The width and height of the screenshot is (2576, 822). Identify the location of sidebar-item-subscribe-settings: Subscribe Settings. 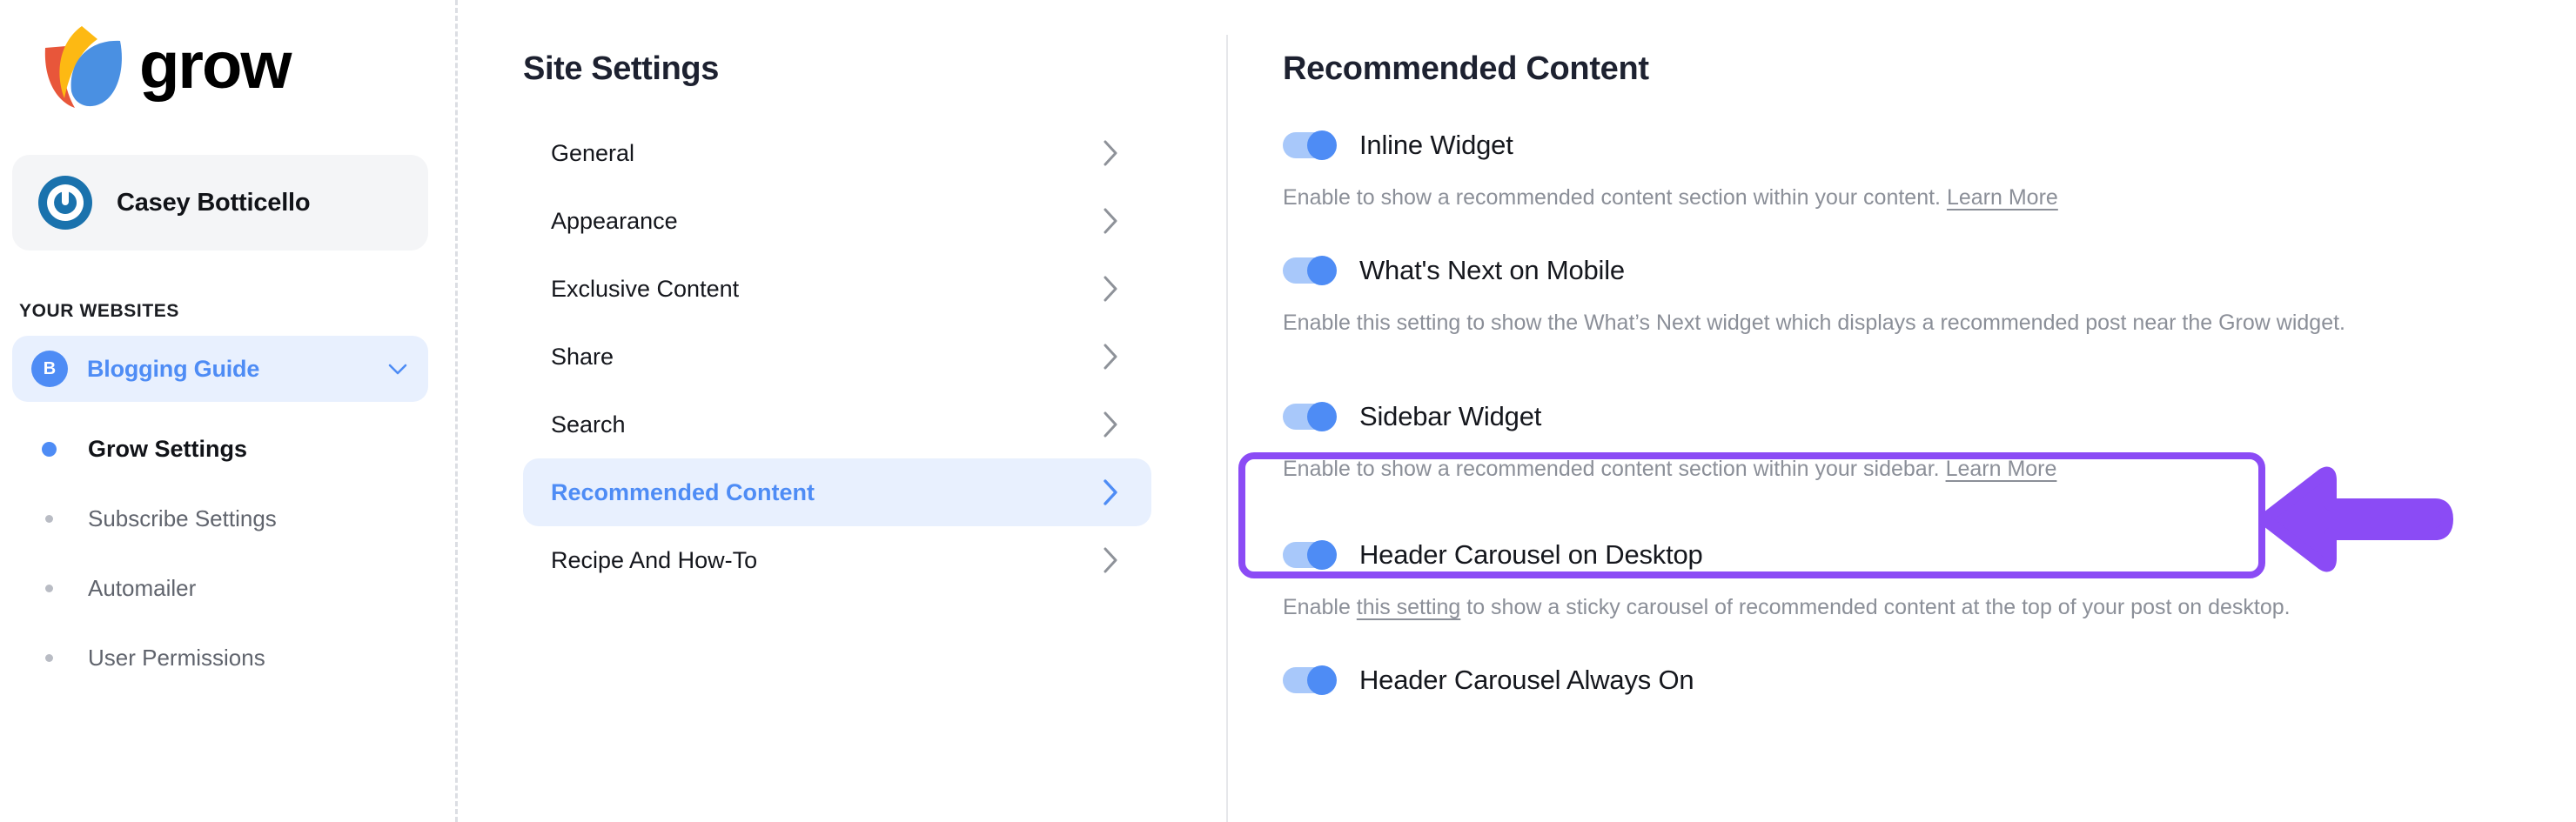
(229, 518).